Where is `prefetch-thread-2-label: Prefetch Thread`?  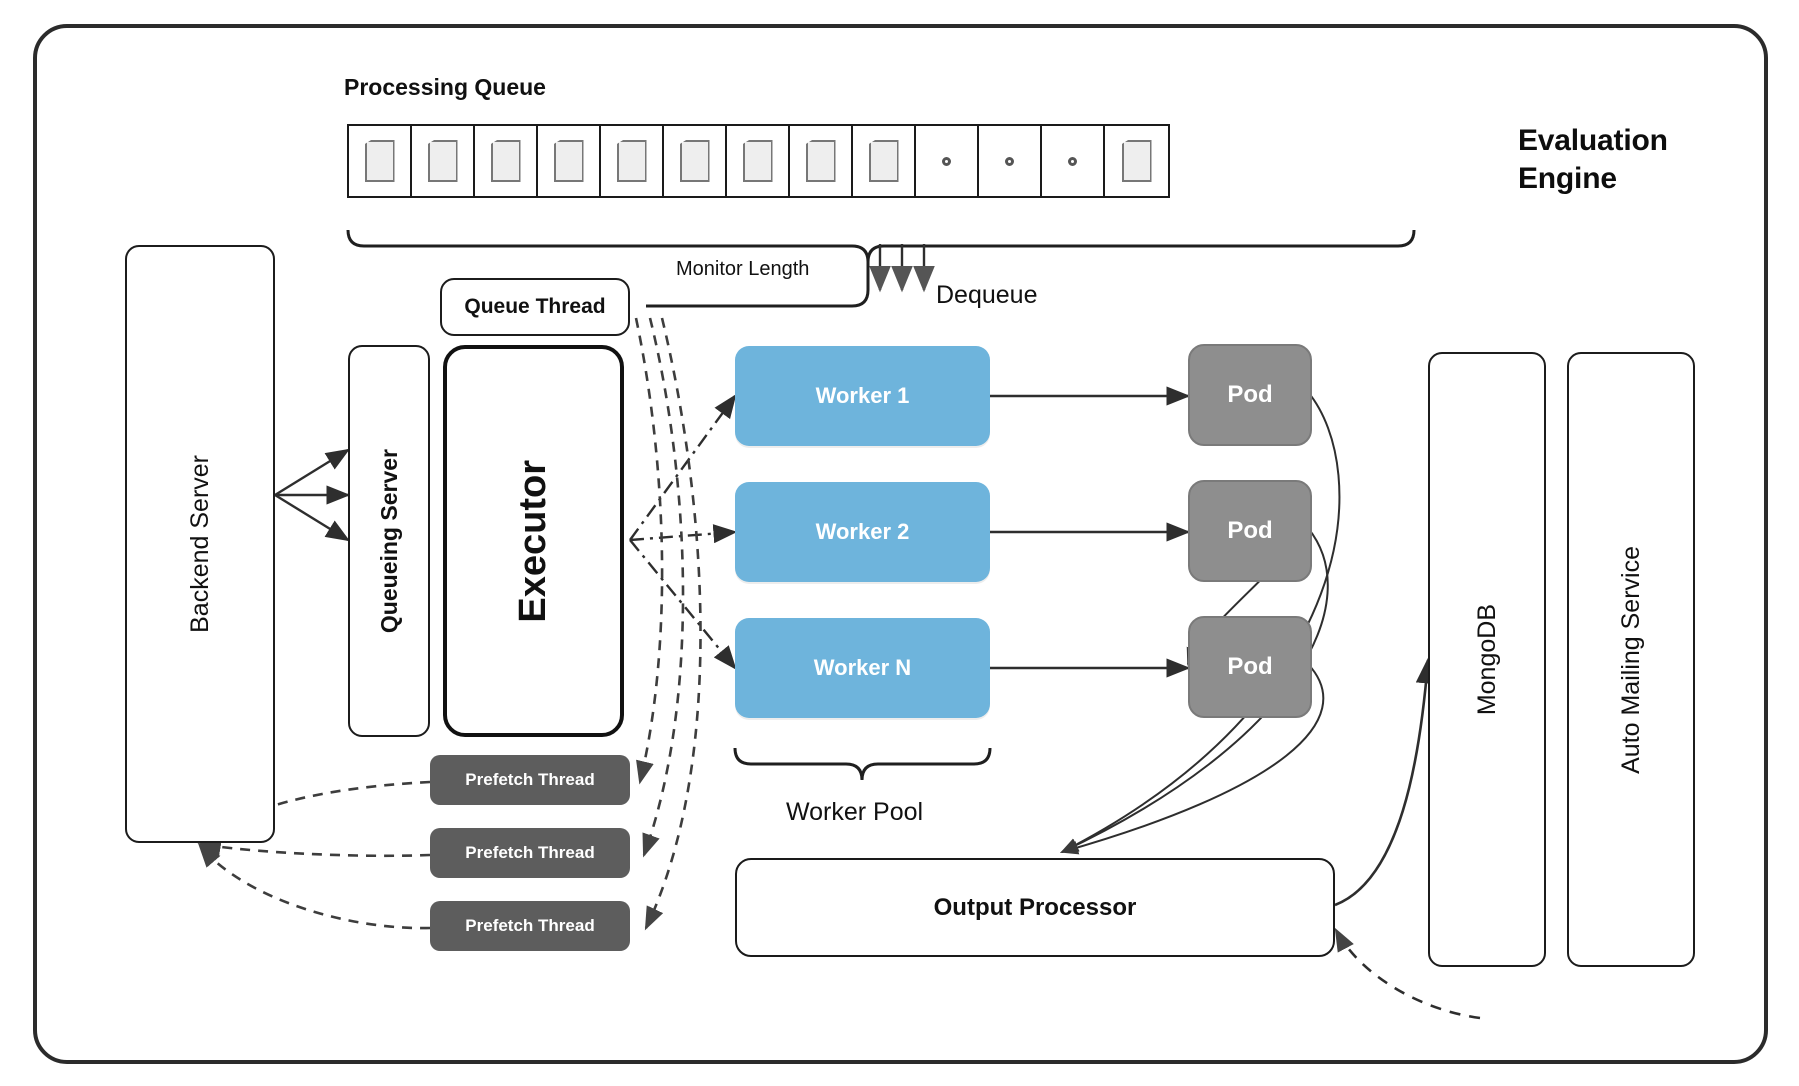 prefetch-thread-2-label: Prefetch Thread is located at coordinates (530, 852).